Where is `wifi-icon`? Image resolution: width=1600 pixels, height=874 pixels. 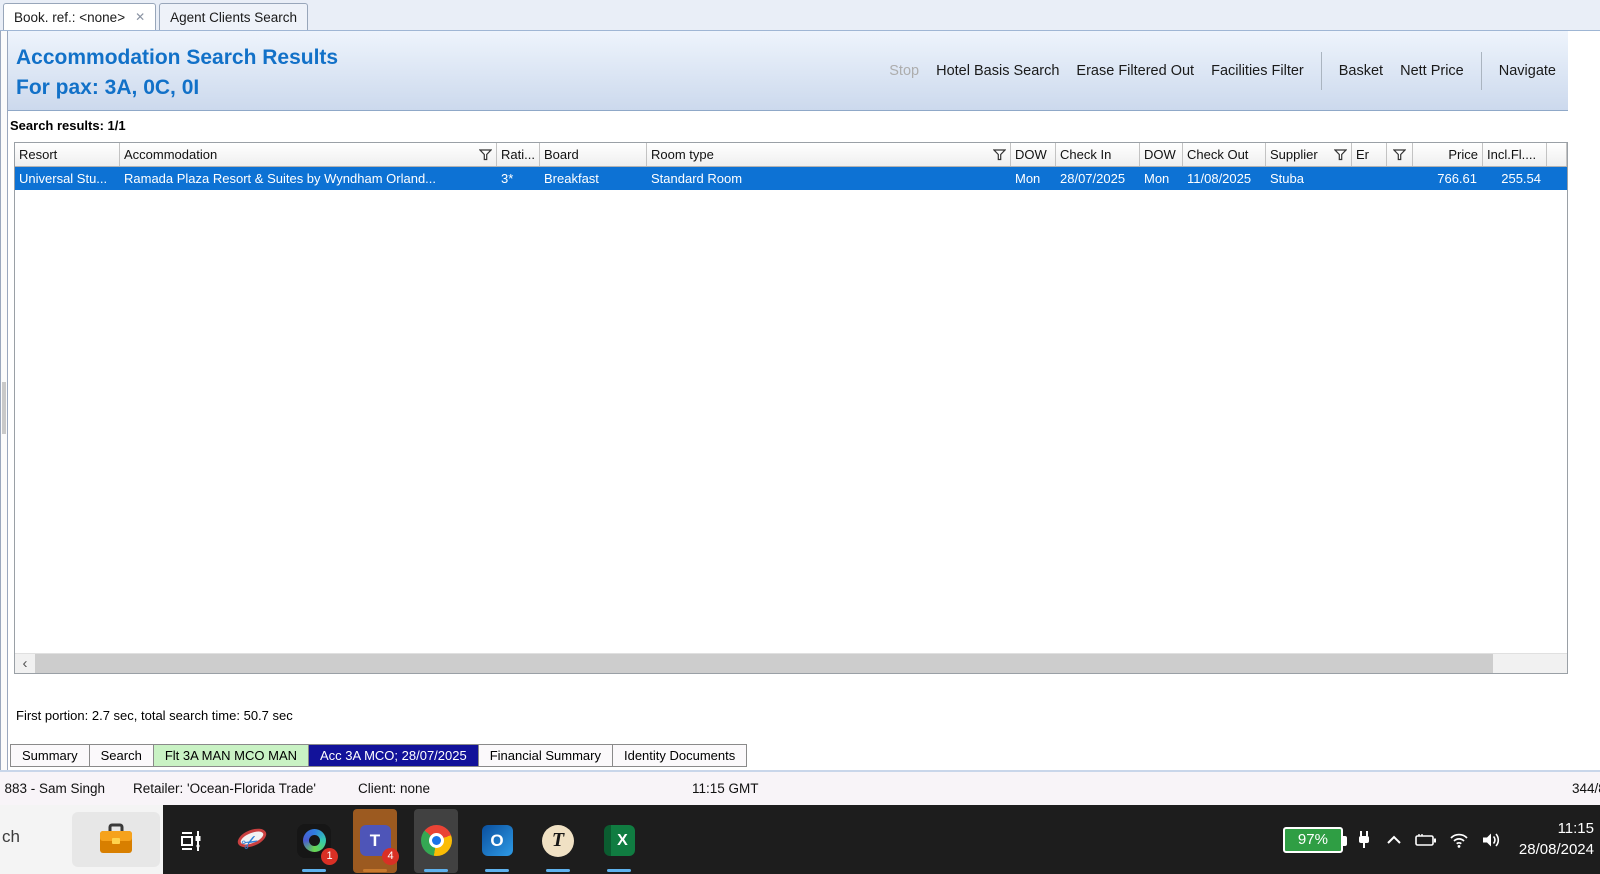 wifi-icon is located at coordinates (1459, 840).